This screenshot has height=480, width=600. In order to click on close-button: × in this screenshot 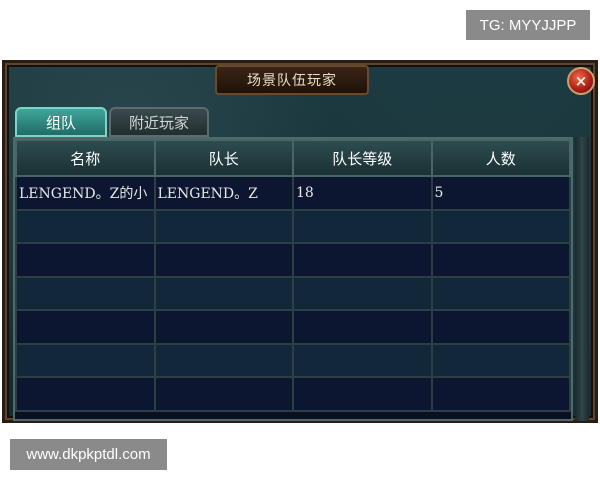, I will do `click(581, 81)`.